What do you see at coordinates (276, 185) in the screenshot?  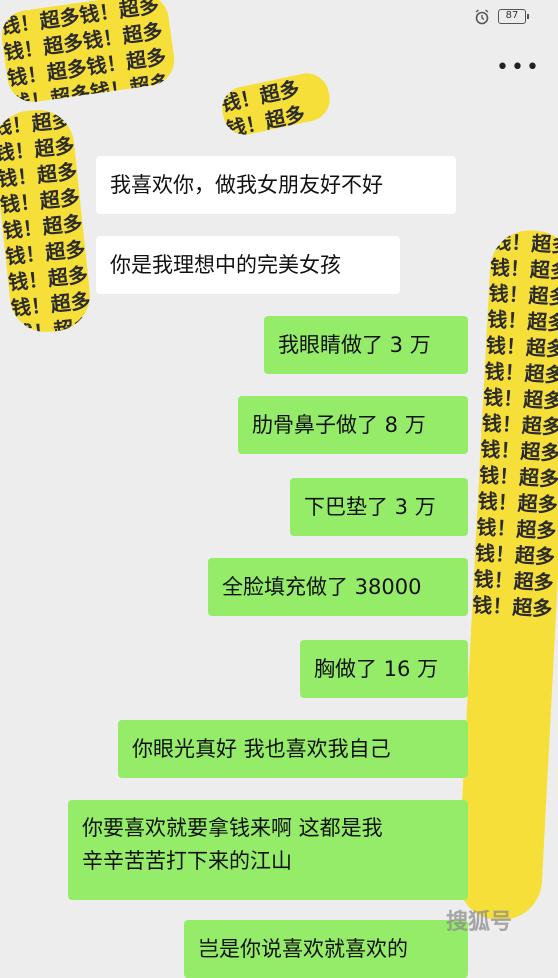 I see `incoming-message-bubble: 我喜欢你，做我女朋友好不好` at bounding box center [276, 185].